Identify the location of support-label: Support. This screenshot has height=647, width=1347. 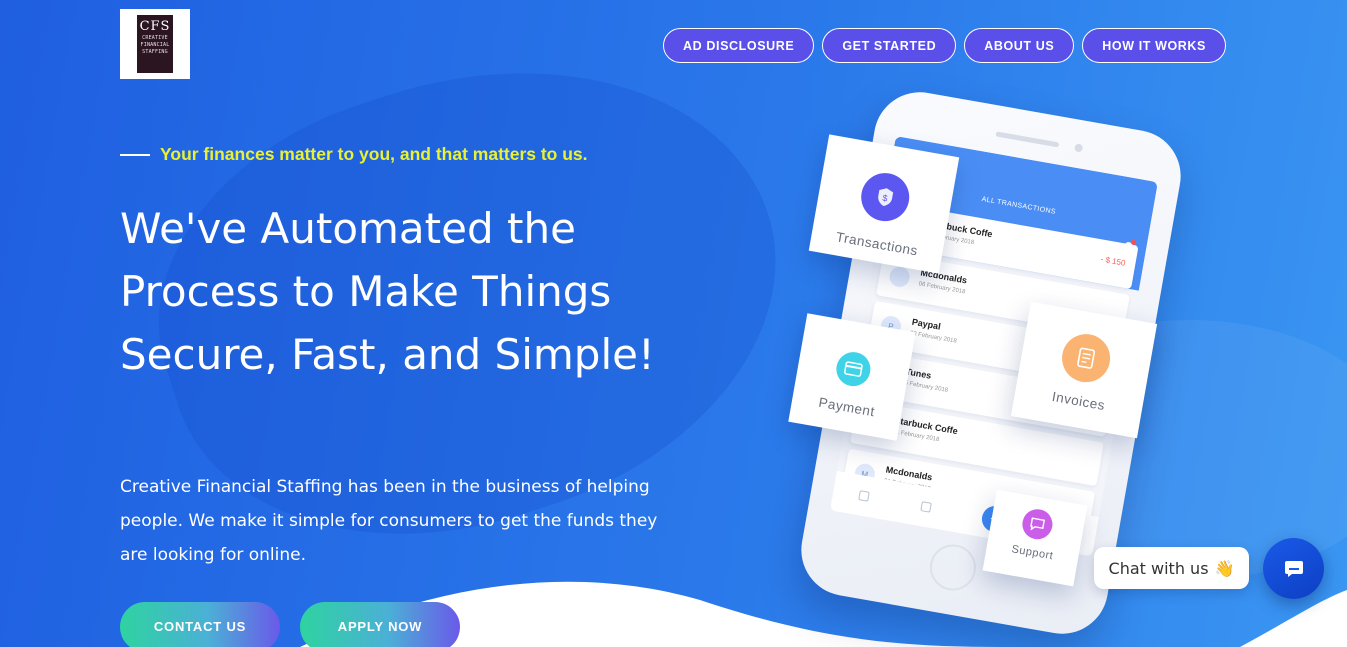
(1032, 553).